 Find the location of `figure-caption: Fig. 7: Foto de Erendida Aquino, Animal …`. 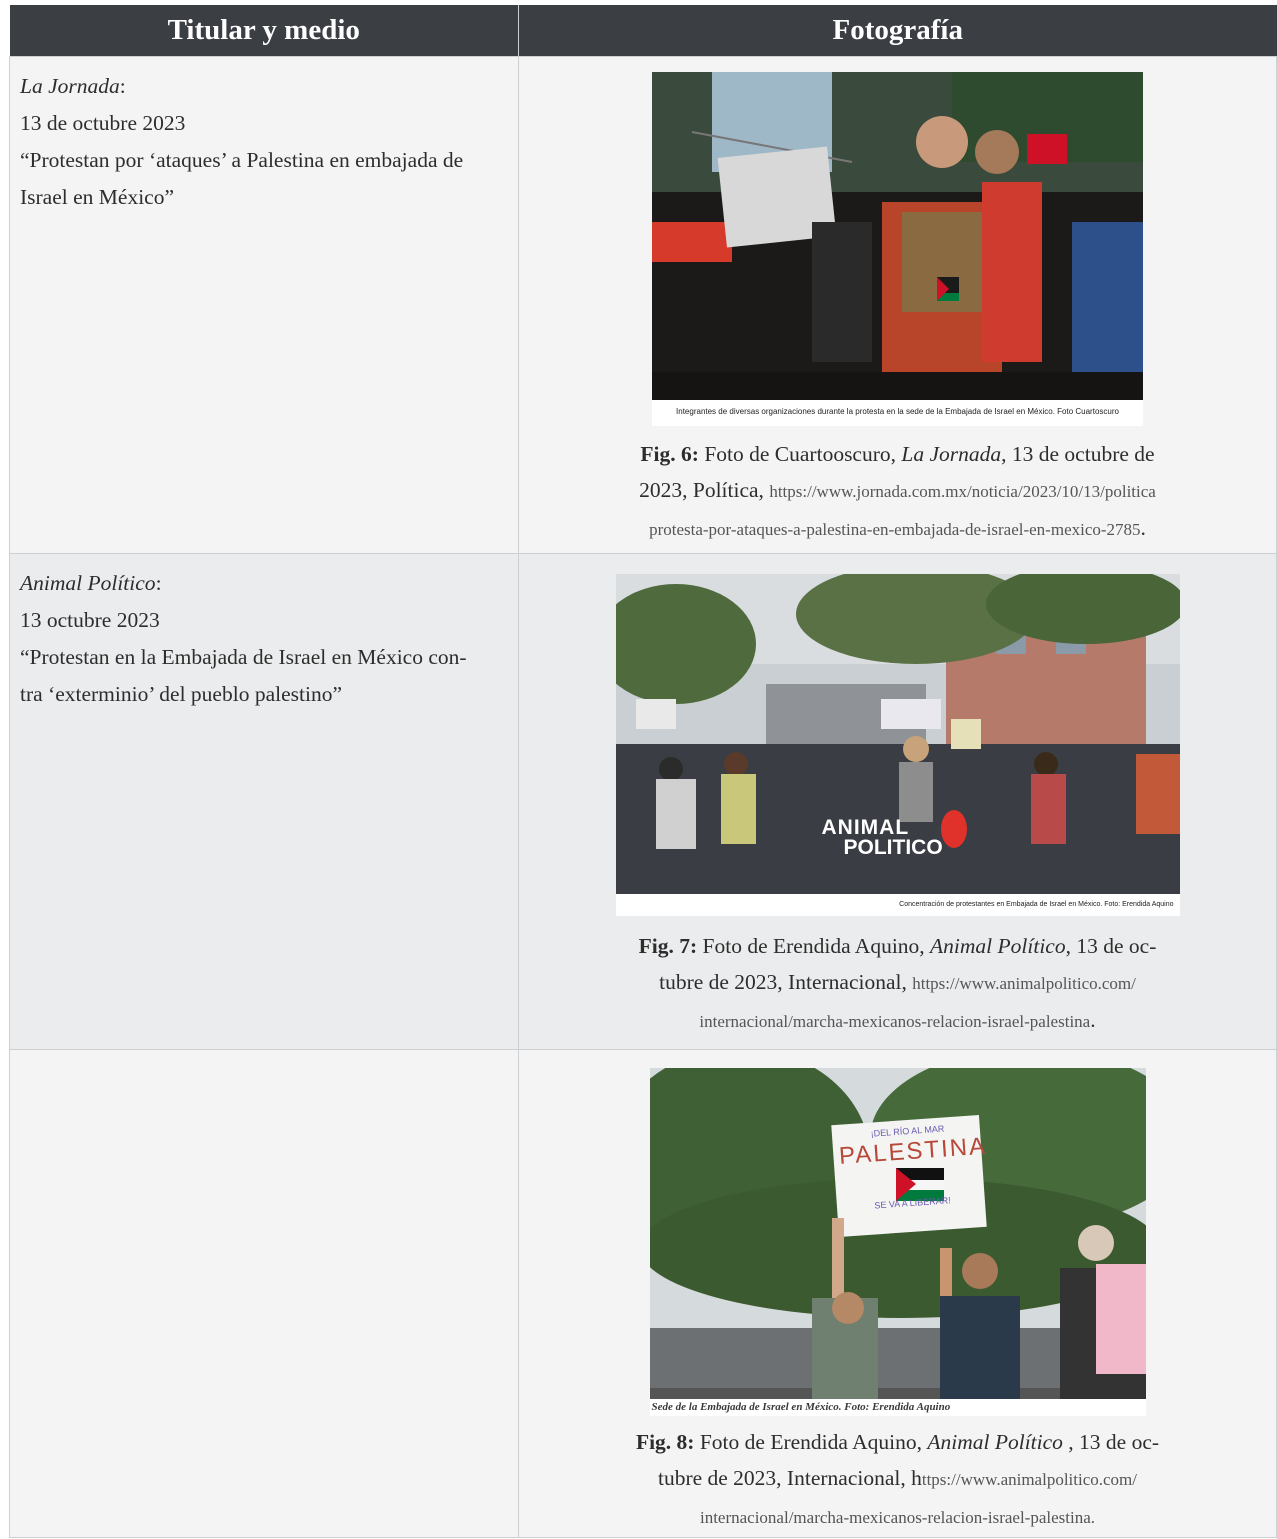

figure-caption: Fig. 7: Foto de Erendida Aquino, Animal … is located at coordinates (898, 984).